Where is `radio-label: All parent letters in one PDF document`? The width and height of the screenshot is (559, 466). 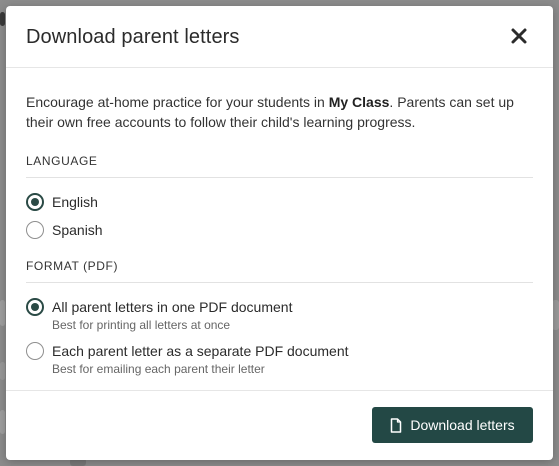
radio-label: All parent letters in one PDF document is located at coordinates (172, 307).